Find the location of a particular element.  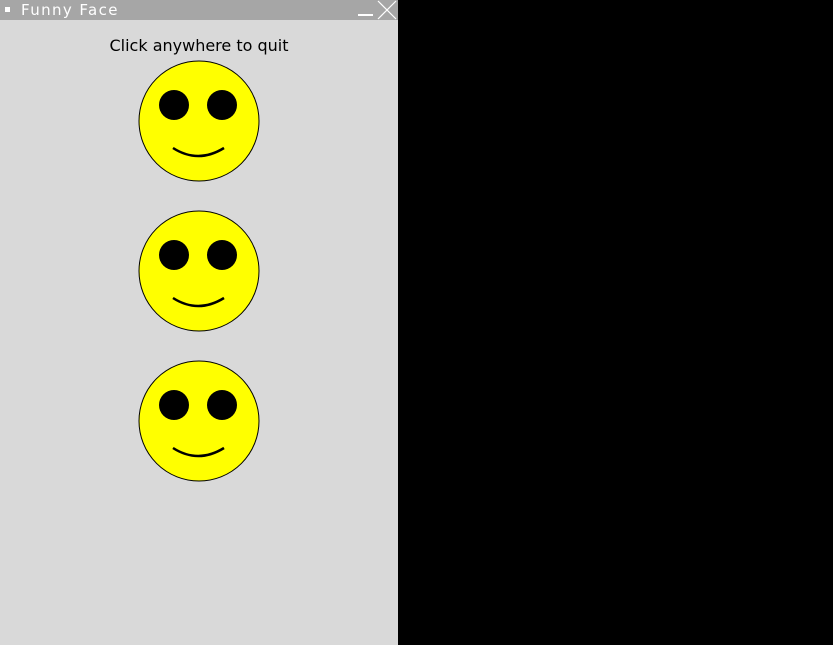

close-icon is located at coordinates (387, 10).